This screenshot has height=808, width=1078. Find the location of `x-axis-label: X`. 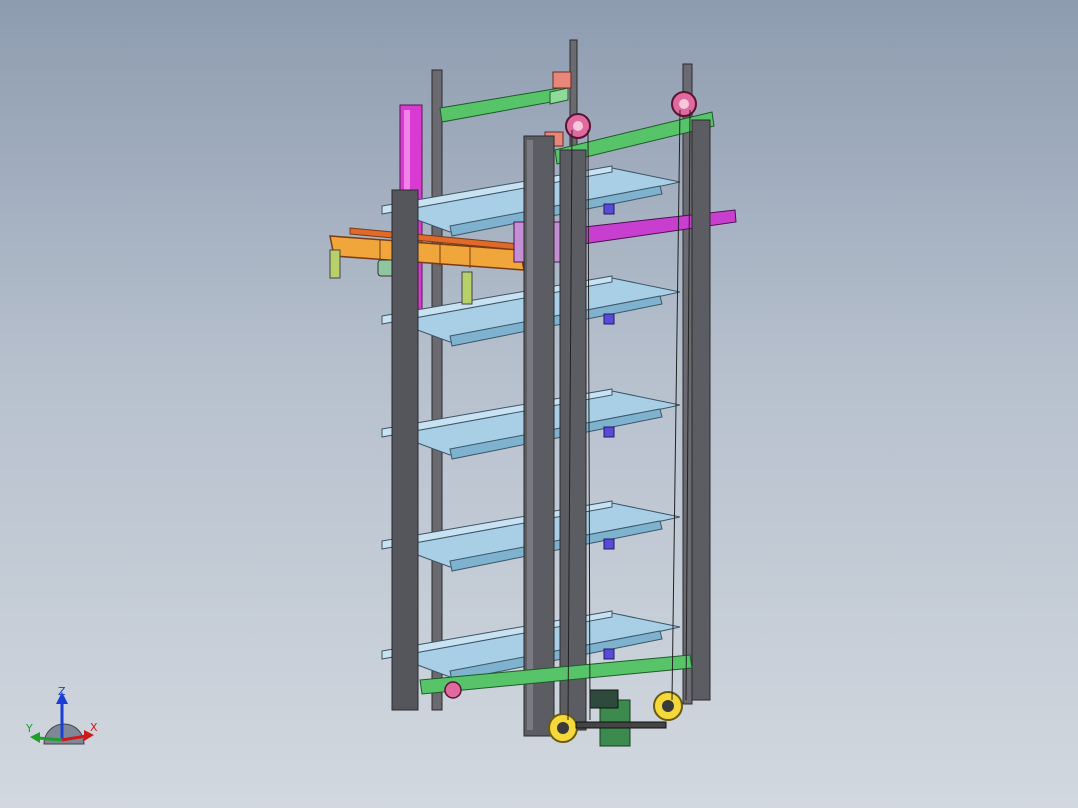

x-axis-label: X is located at coordinates (94, 727).